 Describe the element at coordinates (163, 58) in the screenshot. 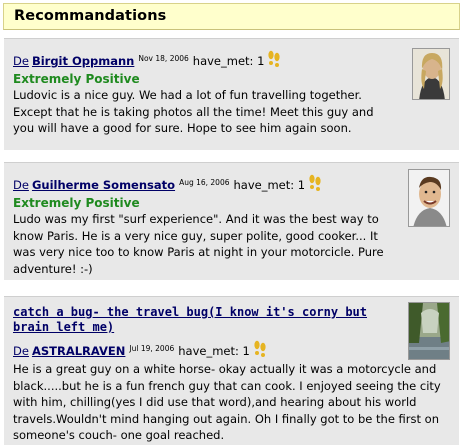

I see `reference-date: Nov 18, 2006` at that location.